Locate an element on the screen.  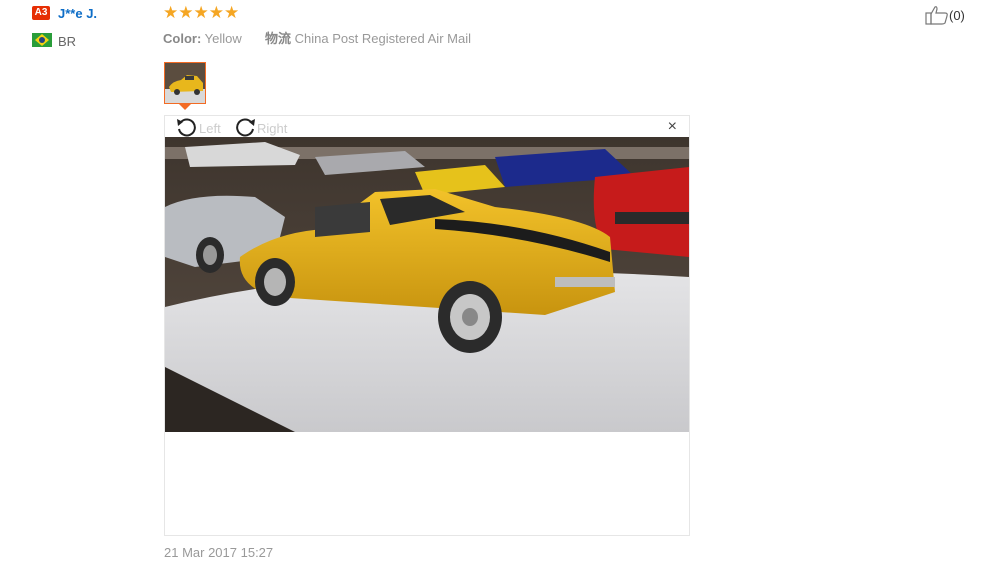
helpful-button: (0) is located at coordinates (945, 15).